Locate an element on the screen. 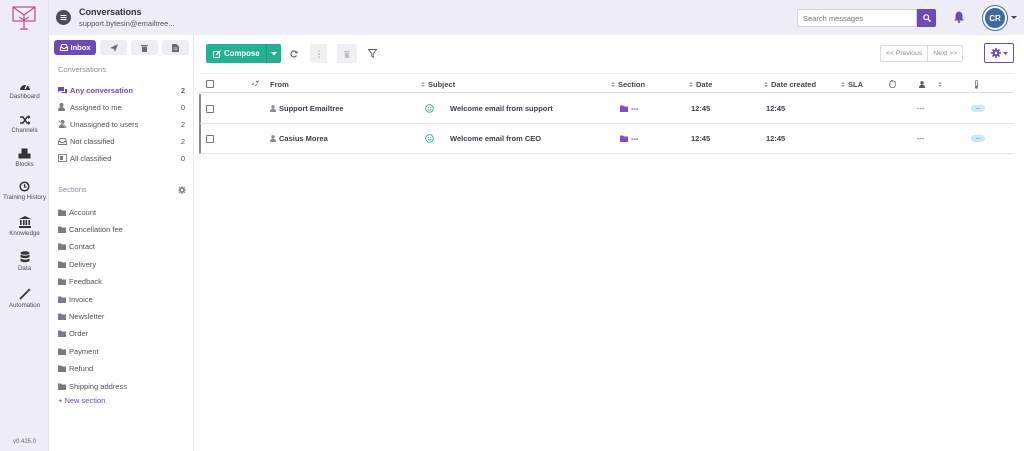 The width and height of the screenshot is (1024, 451). column-date-created: Date created is located at coordinates (790, 84).